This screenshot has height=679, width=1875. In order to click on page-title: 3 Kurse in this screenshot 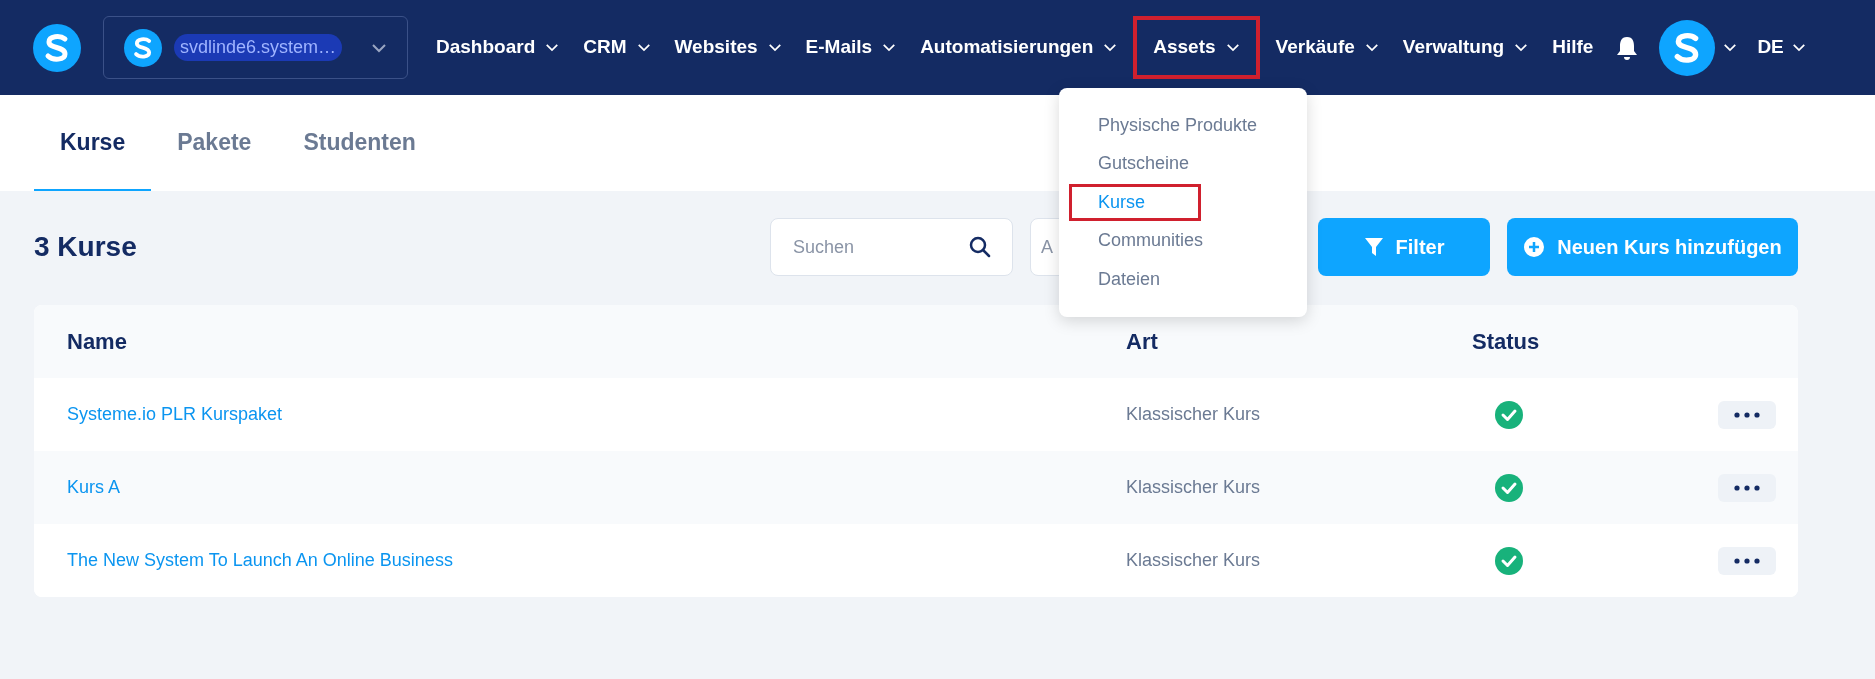, I will do `click(85, 247)`.